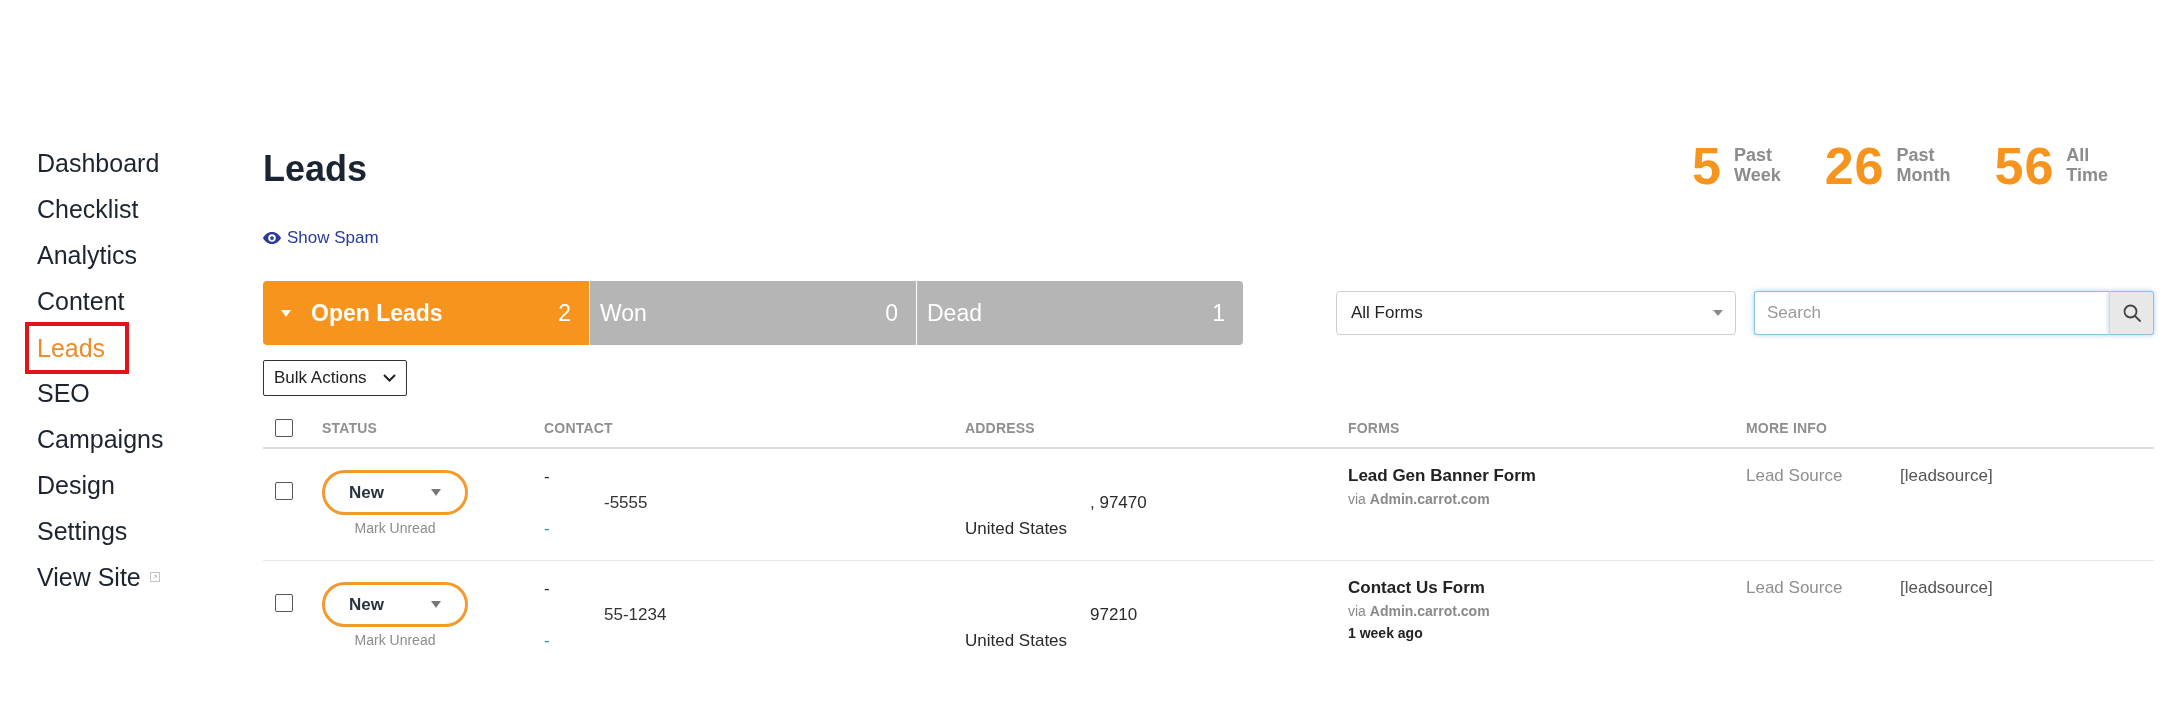 The height and width of the screenshot is (725, 2170). I want to click on search-icon, so click(2131, 313).